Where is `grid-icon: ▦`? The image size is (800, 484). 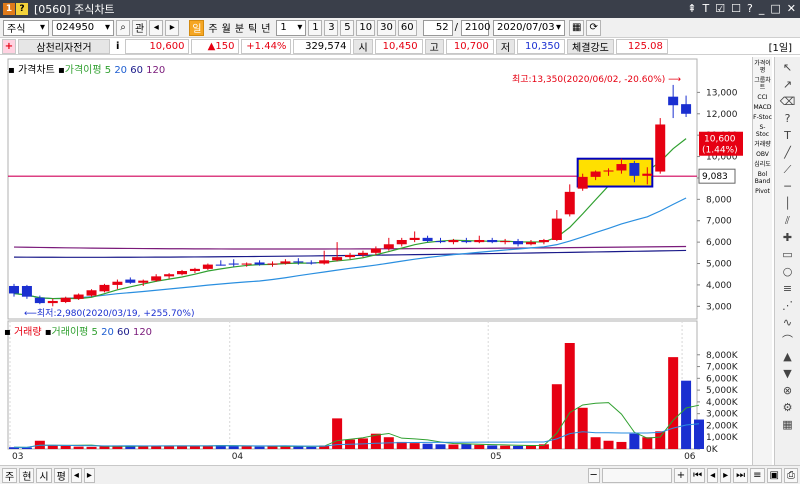 grid-icon: ▦ is located at coordinates (788, 424).